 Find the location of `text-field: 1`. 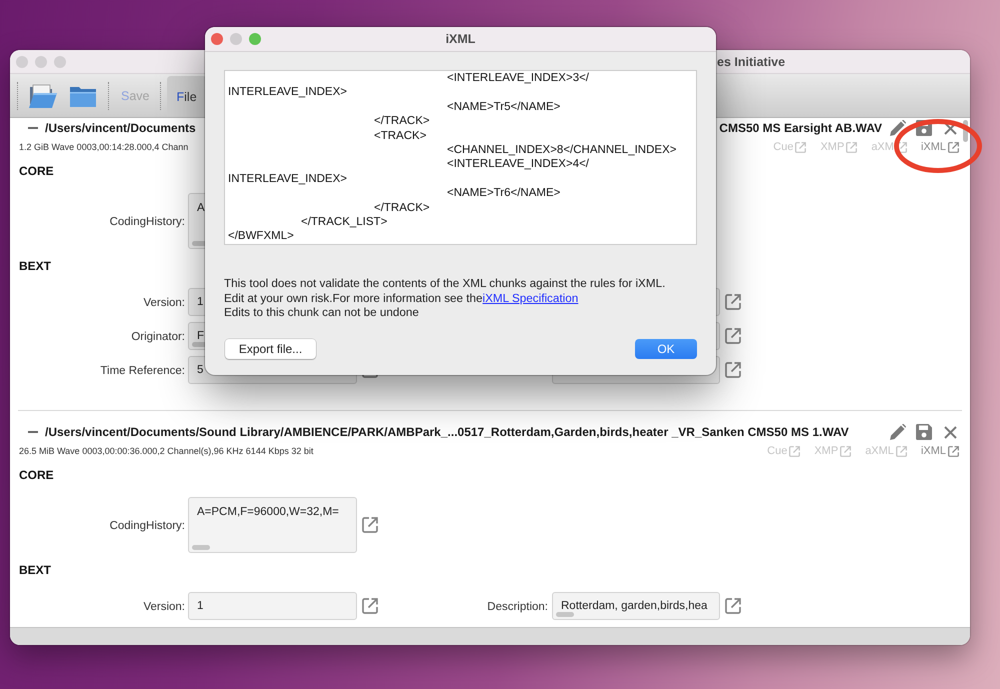

text-field: 1 is located at coordinates (272, 606).